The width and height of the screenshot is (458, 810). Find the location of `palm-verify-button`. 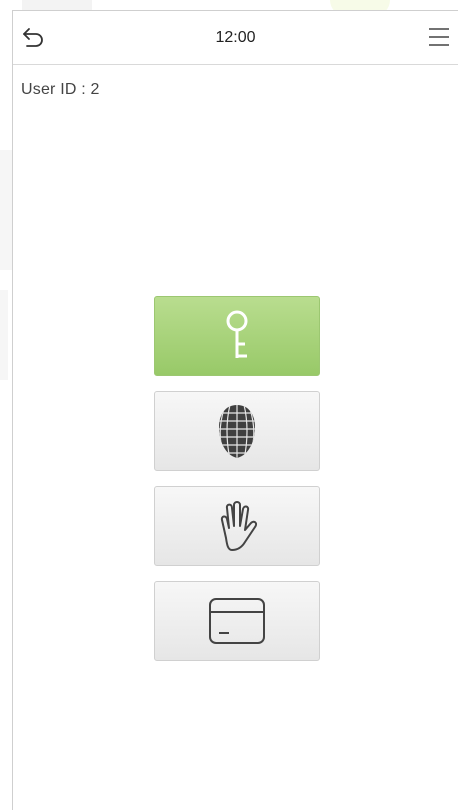

palm-verify-button is located at coordinates (237, 526).